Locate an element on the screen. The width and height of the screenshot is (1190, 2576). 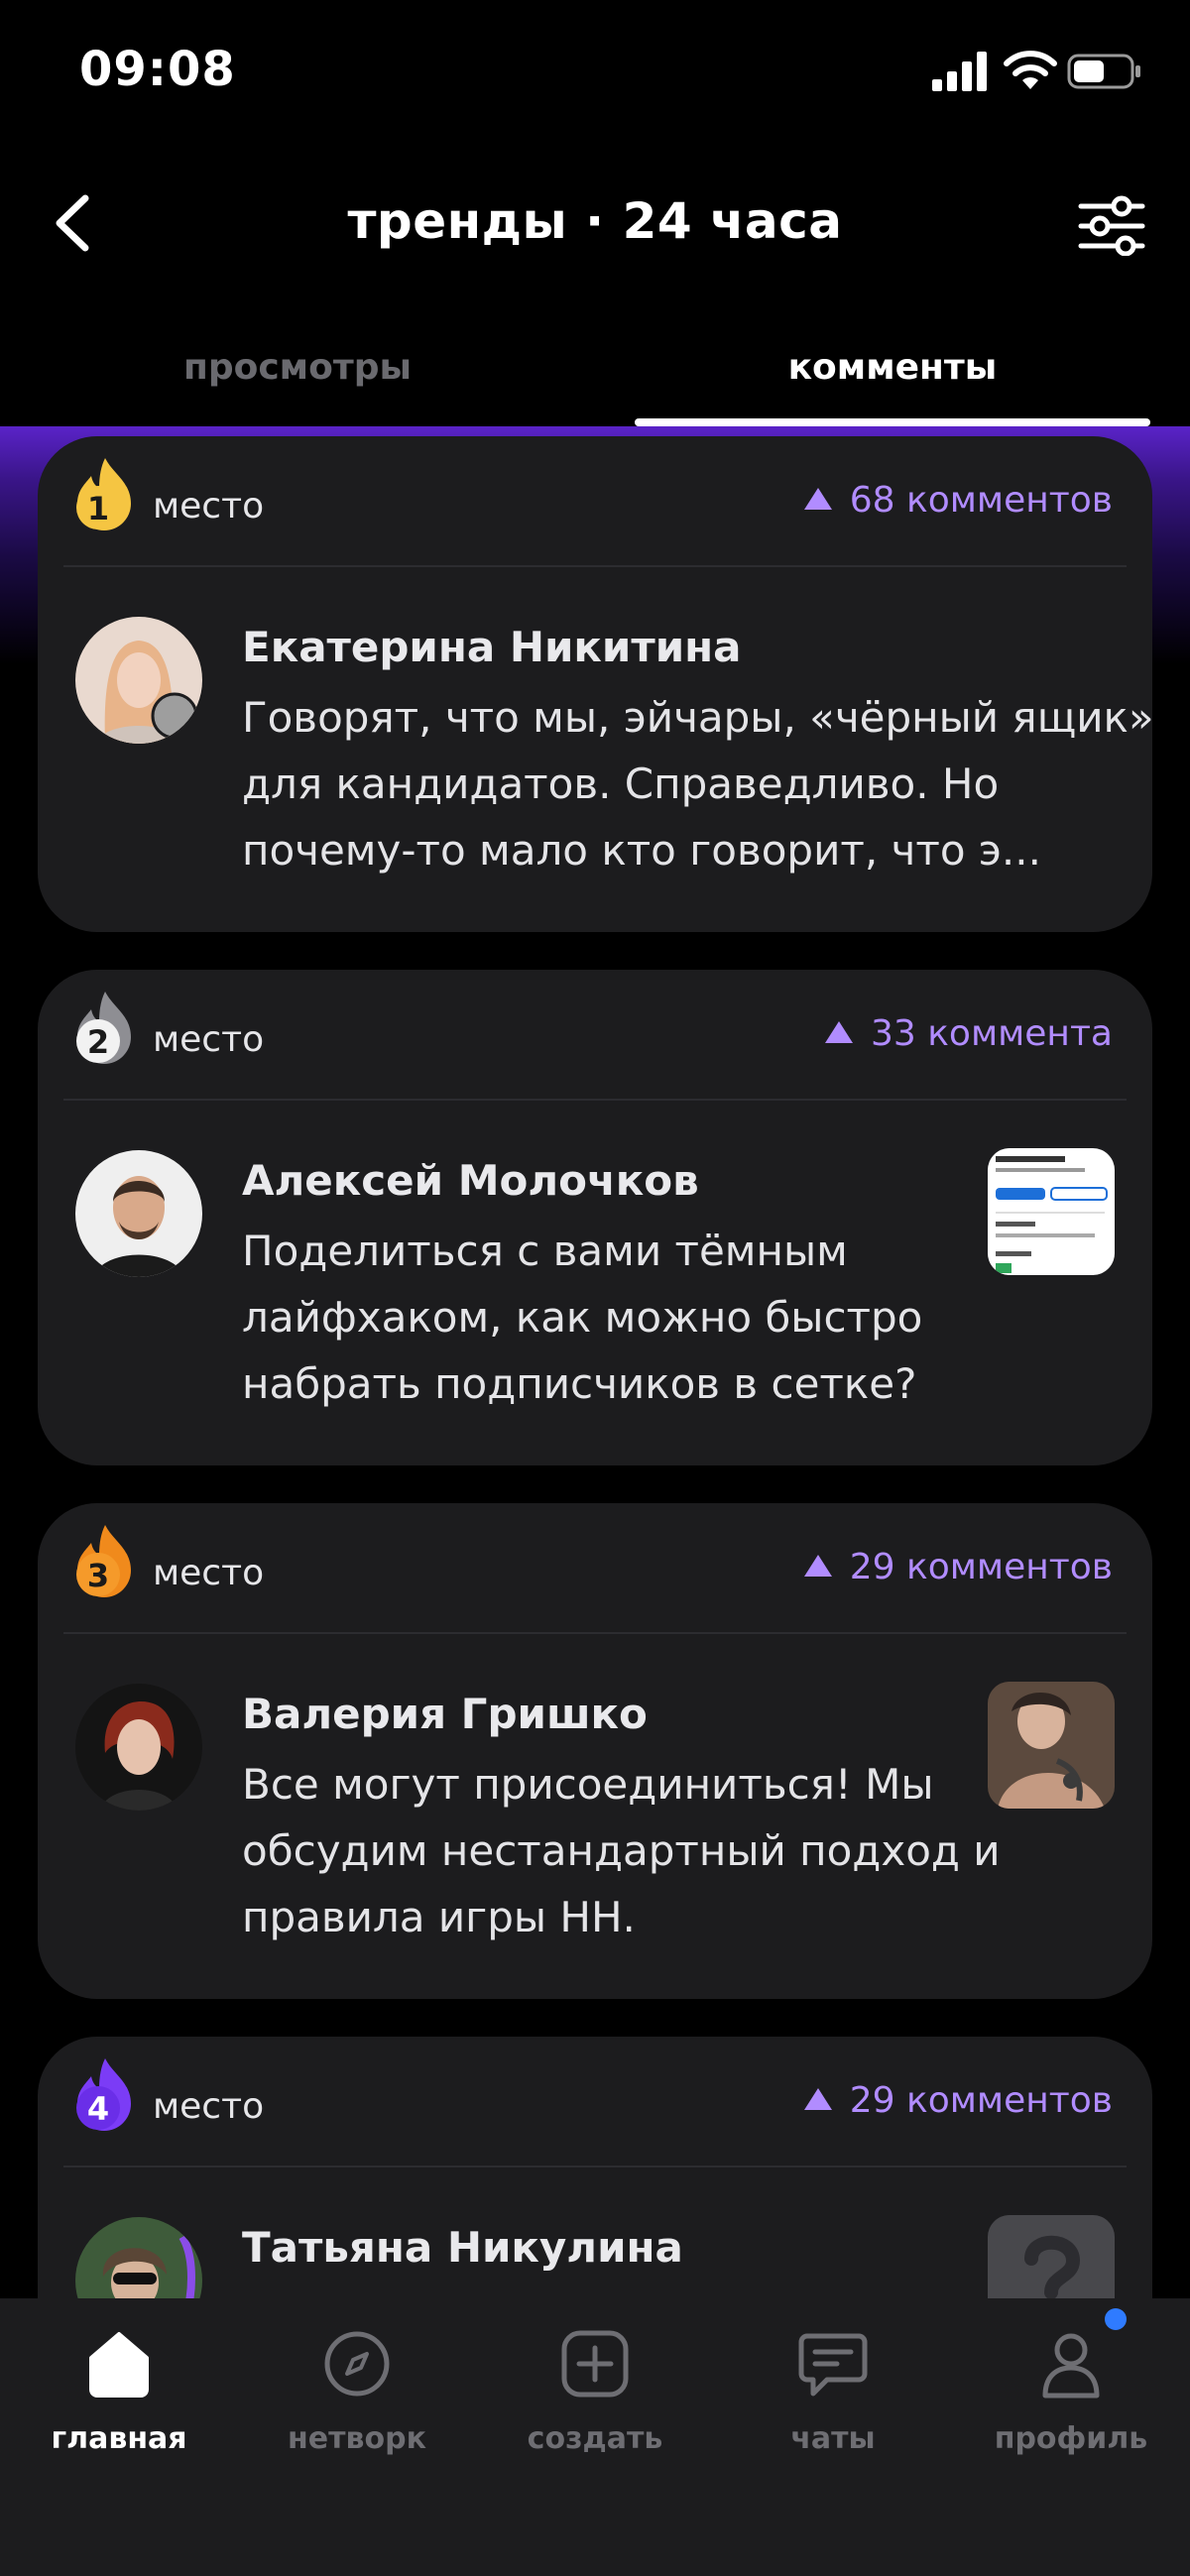
author-name: Екатерина Никитина is located at coordinates (492, 647).